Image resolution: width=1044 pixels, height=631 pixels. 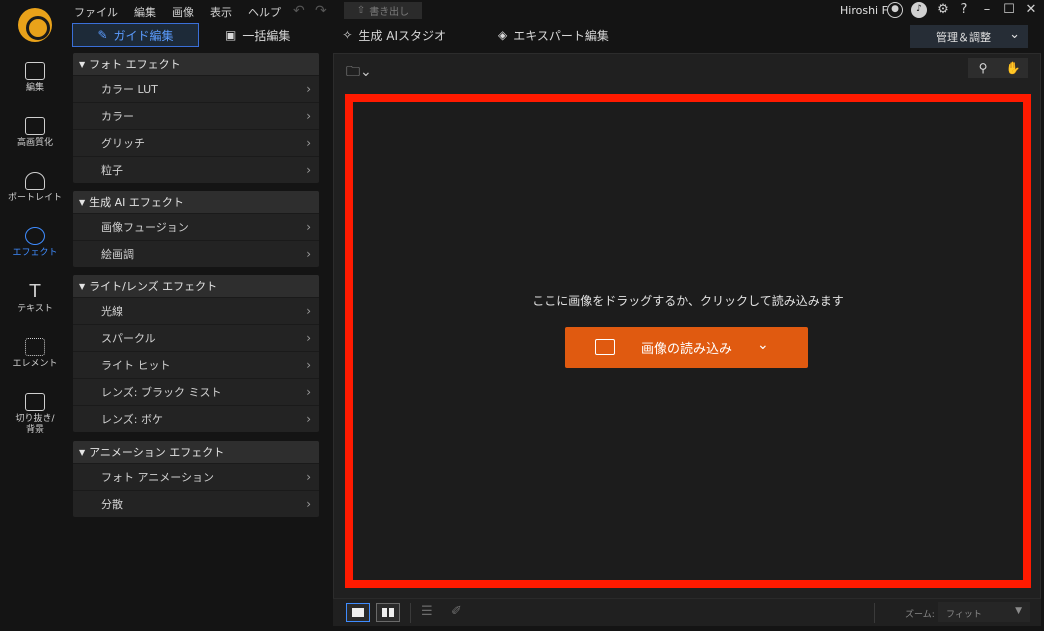 I want to click on menu-view: 表示, so click(x=221, y=12).